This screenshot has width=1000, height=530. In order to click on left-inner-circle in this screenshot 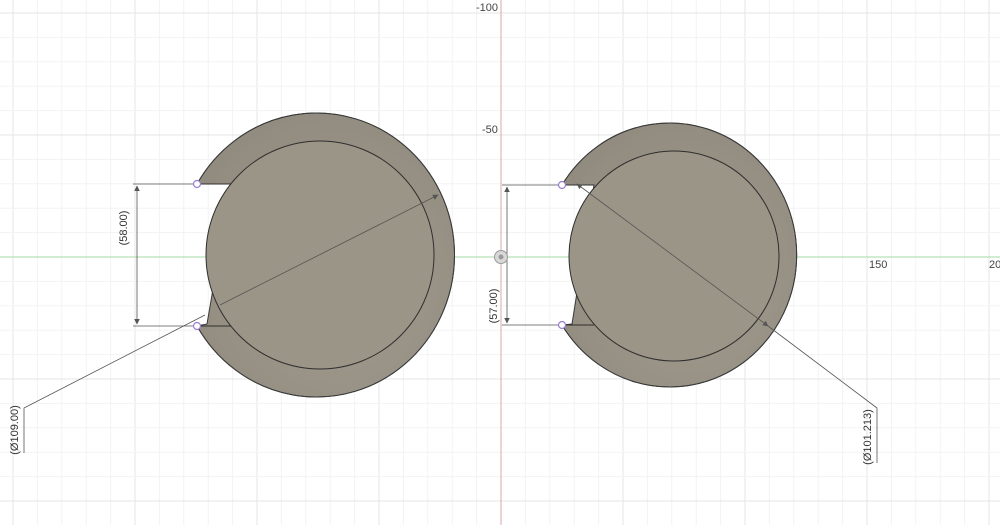, I will do `click(320, 255)`.